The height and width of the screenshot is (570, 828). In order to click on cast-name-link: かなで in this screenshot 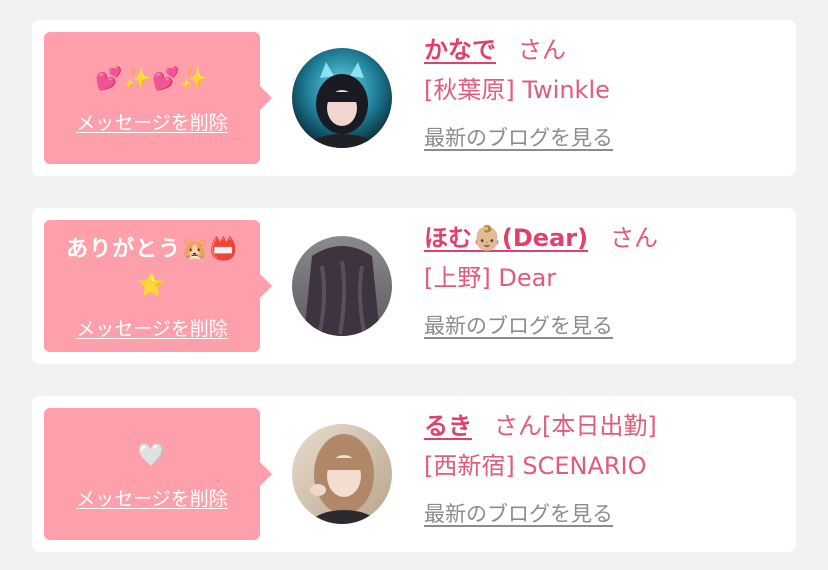, I will do `click(460, 50)`.